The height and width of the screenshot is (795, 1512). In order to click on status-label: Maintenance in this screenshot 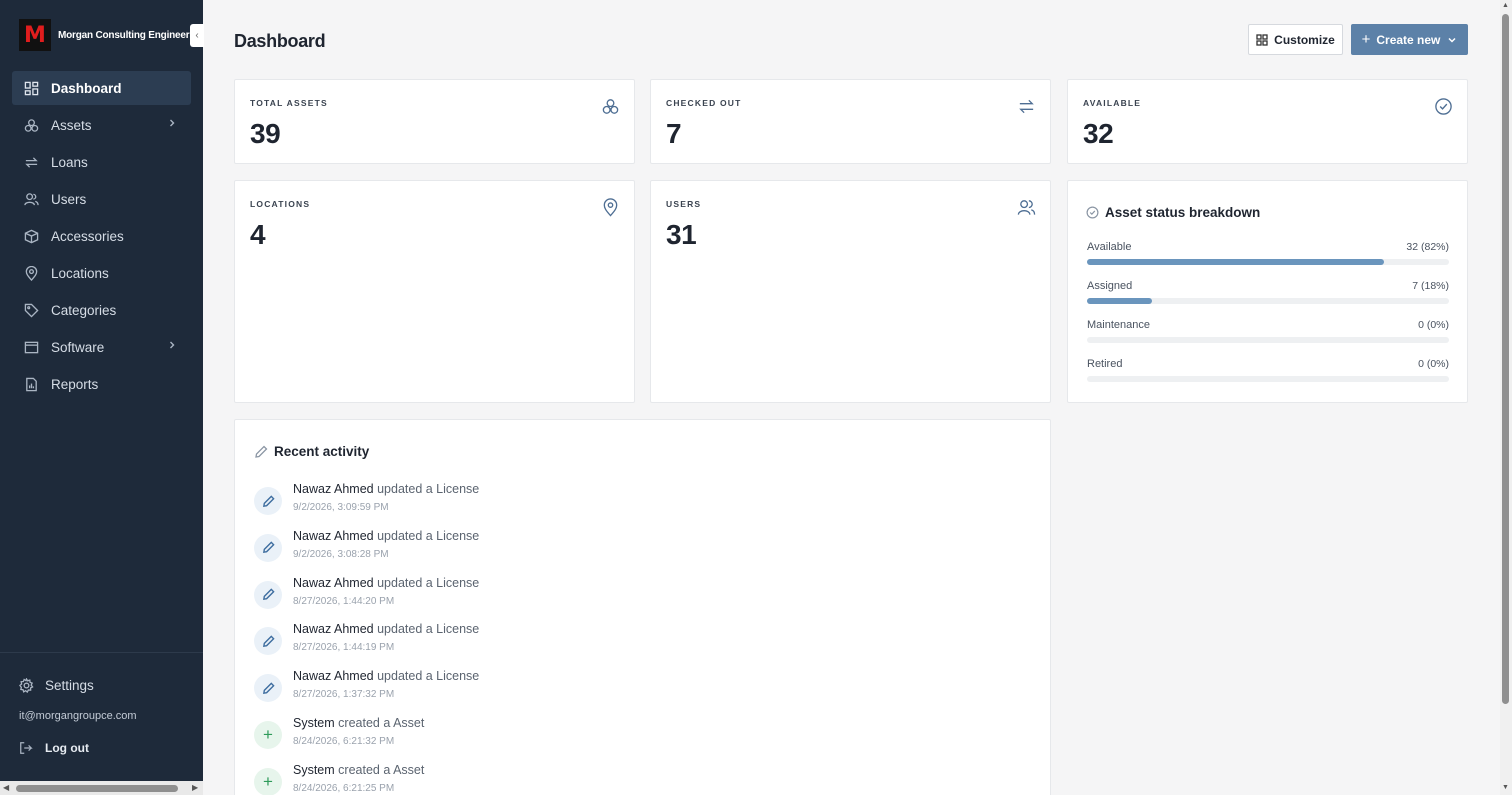, I will do `click(1118, 325)`.